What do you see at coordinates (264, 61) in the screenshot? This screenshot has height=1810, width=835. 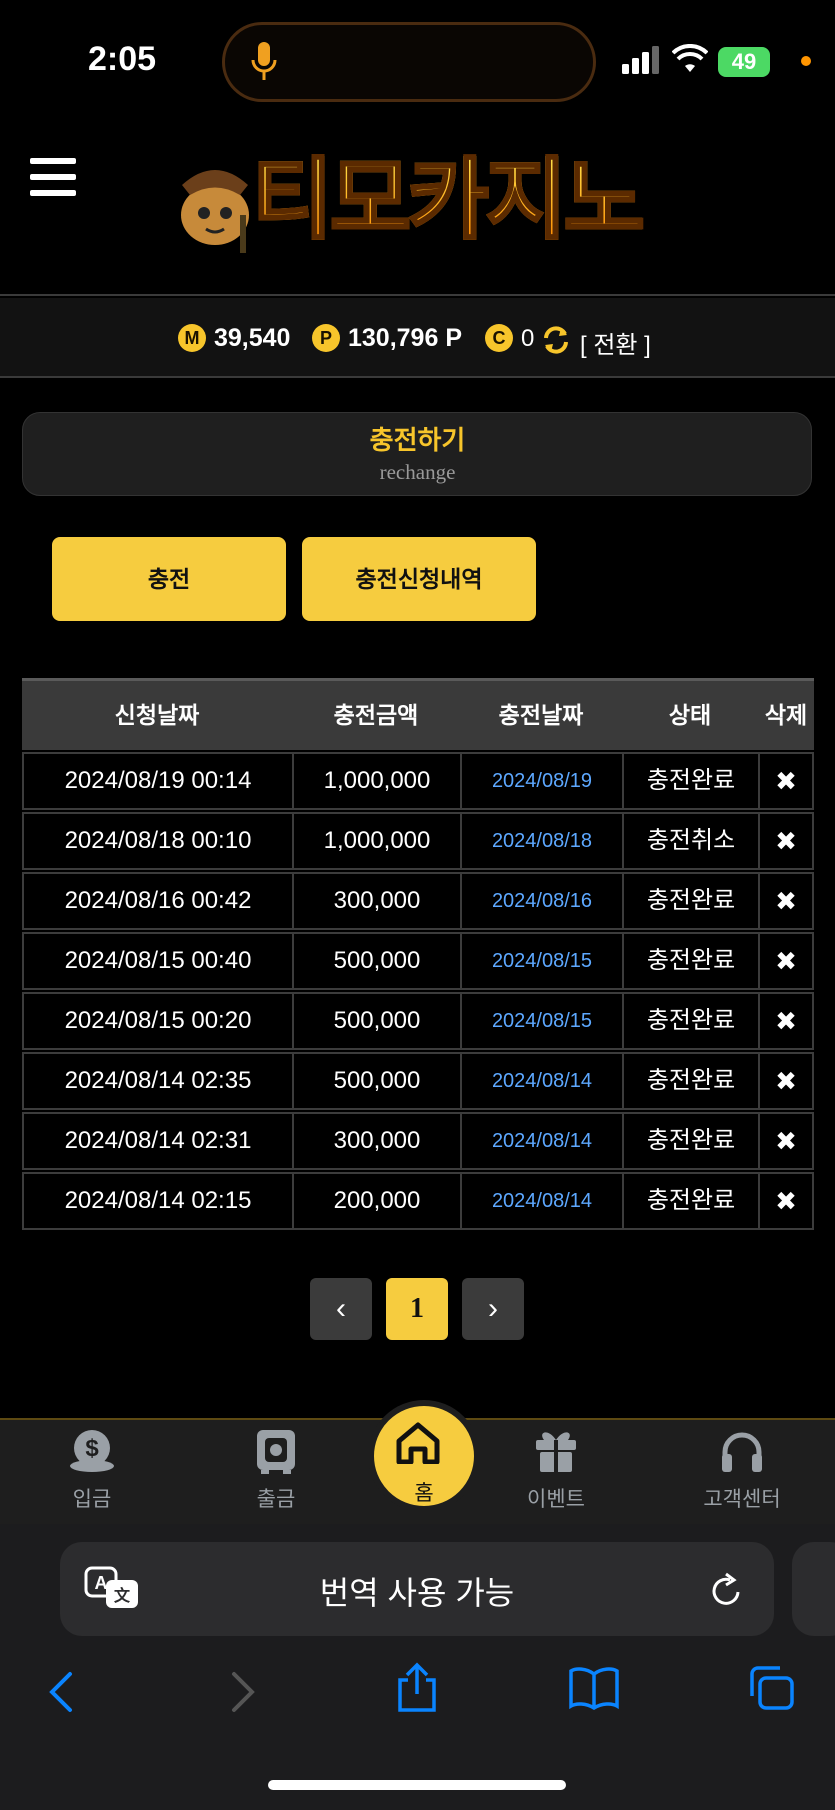 I see `microphone-icon` at bounding box center [264, 61].